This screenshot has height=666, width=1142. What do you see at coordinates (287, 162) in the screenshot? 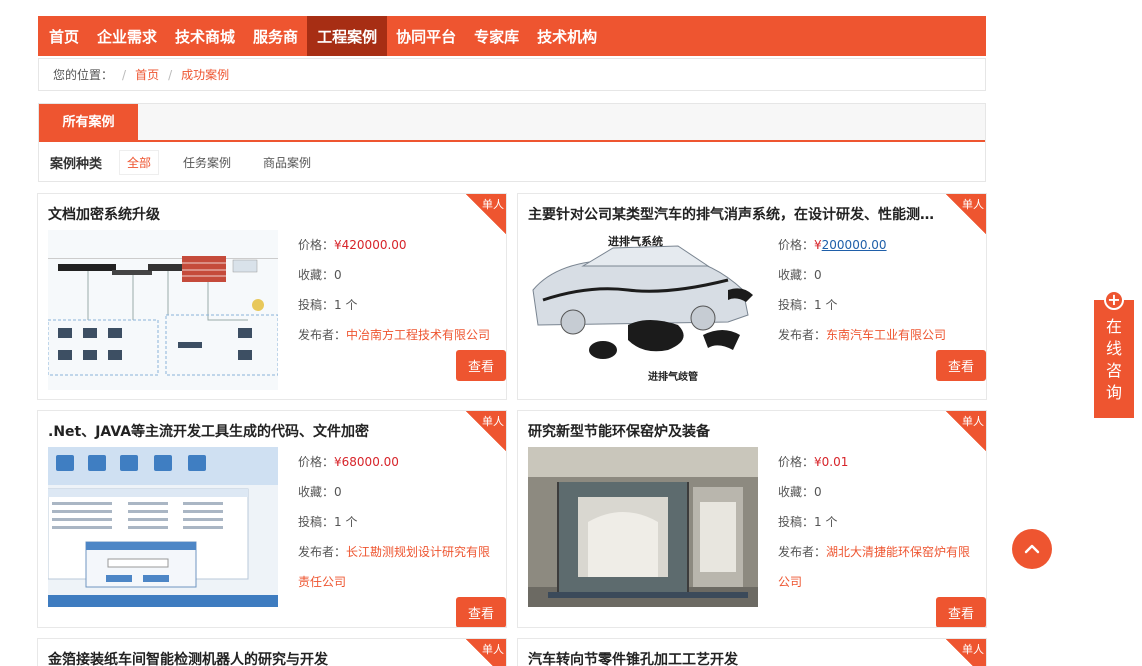
I see `filter-option-product-cases: 商品案例` at bounding box center [287, 162].